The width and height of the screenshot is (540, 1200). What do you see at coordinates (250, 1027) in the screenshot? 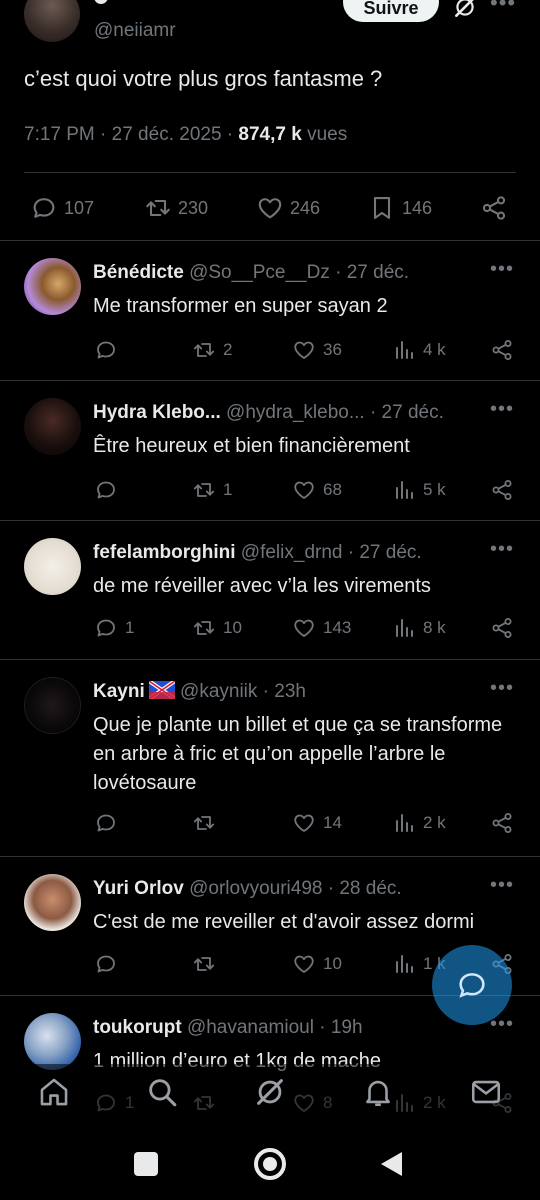
I see `reply-author-handle: @havanamioul` at bounding box center [250, 1027].